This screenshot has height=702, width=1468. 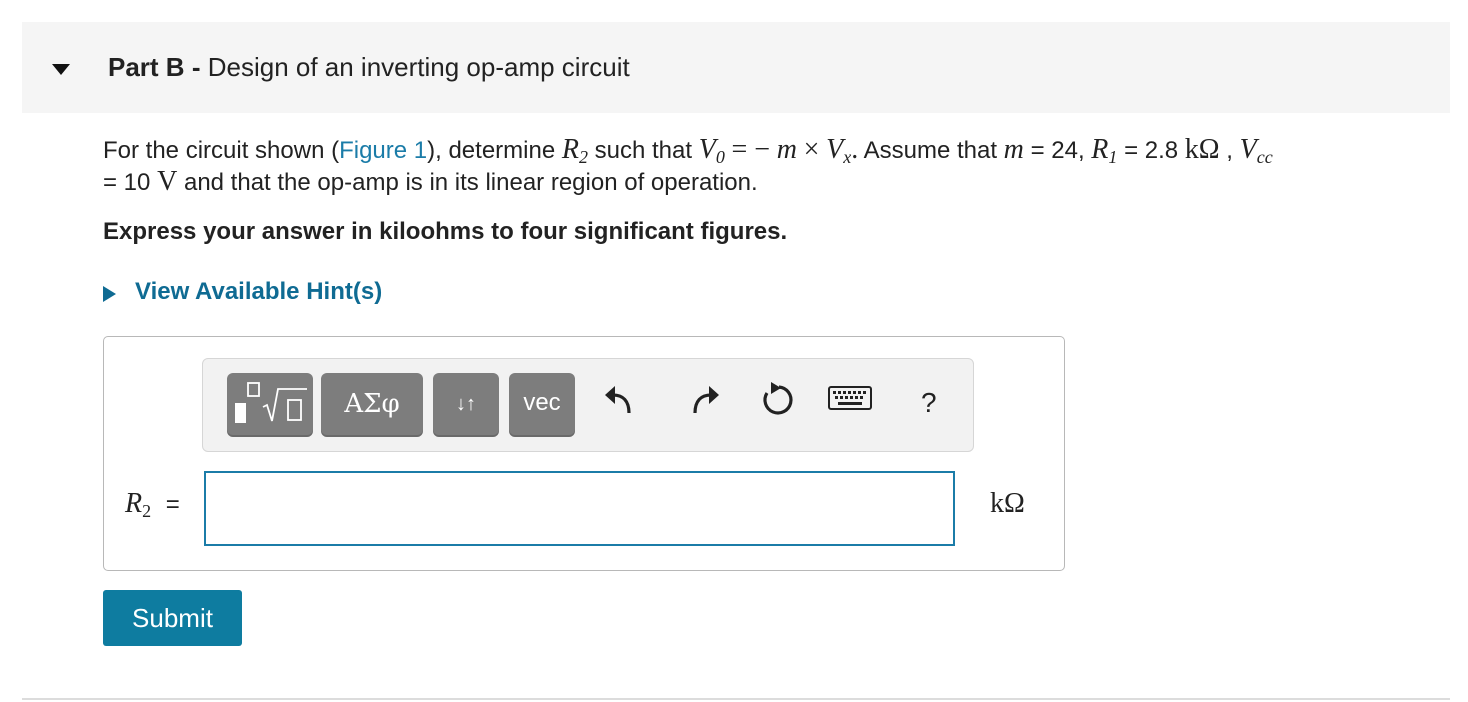 I want to click on vector-button: vec, so click(x=542, y=405).